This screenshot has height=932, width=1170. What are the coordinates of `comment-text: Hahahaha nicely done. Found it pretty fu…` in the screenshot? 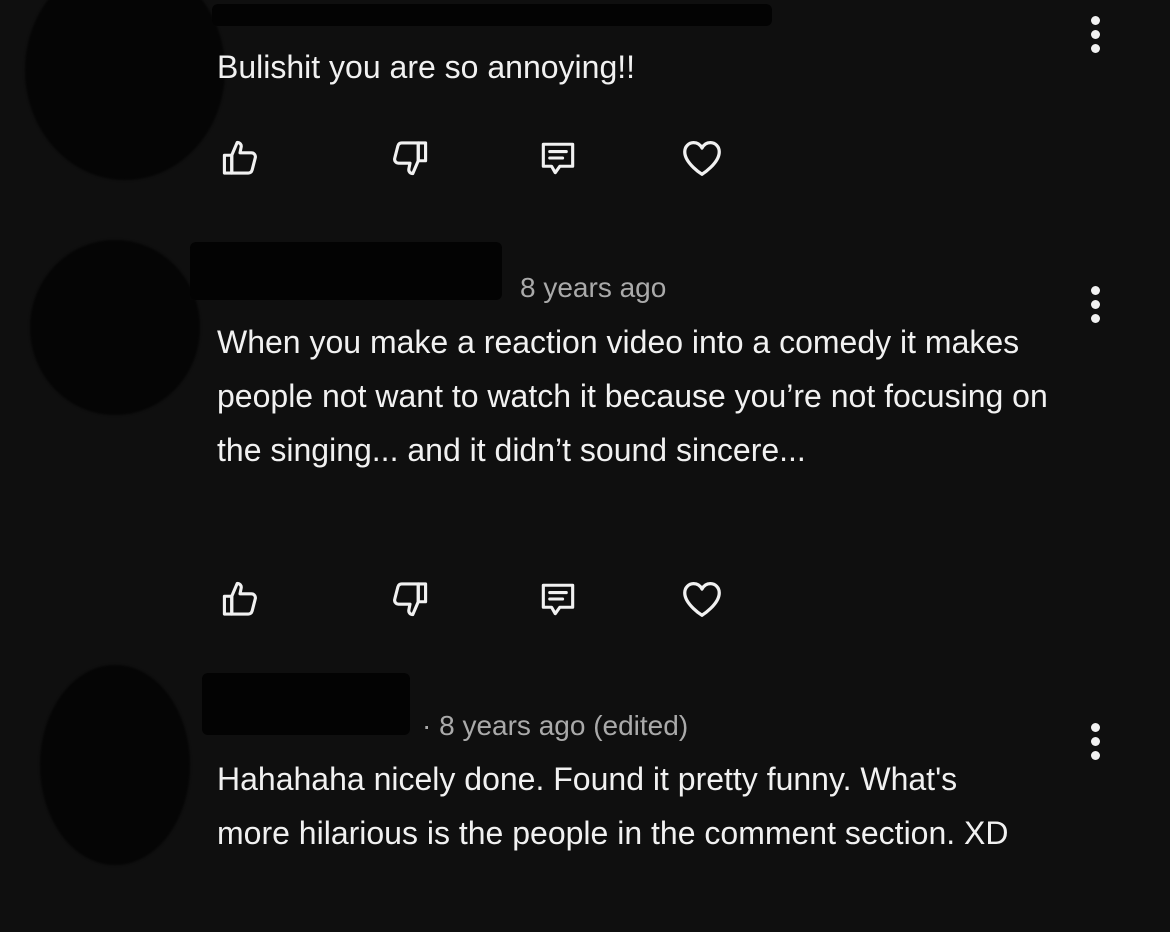 It's located at (613, 806).